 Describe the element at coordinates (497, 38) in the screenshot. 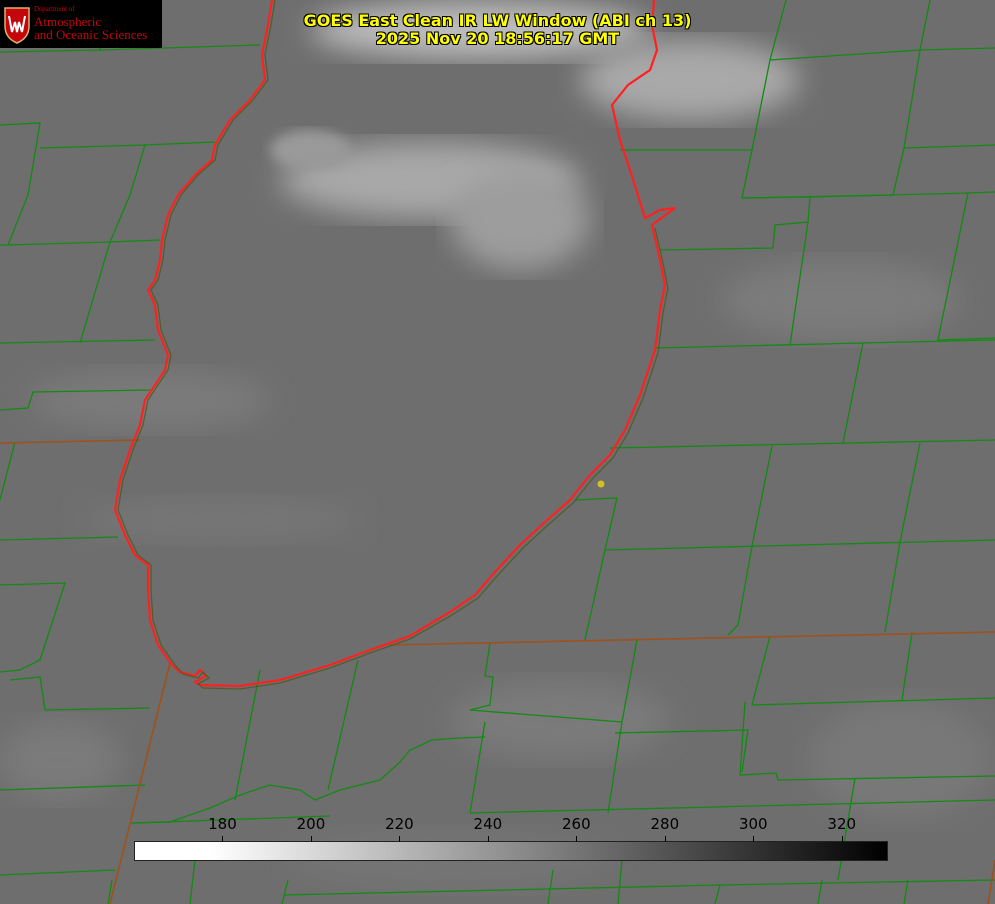

I see `title-timestamp: 2025 Nov 20 18:56:17 GMT` at that location.